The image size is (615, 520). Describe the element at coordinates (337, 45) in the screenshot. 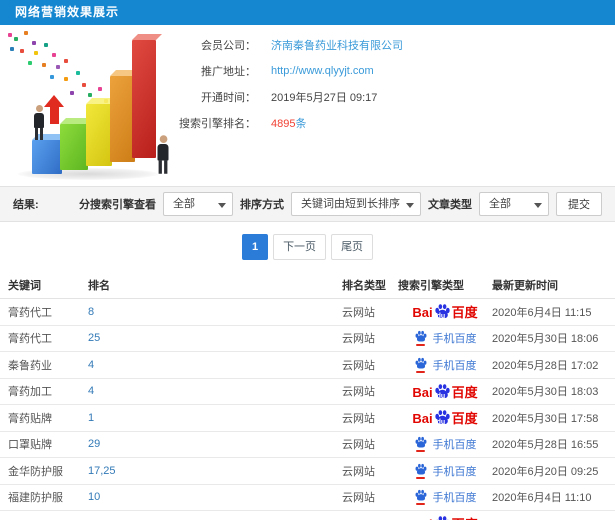

I see `member-company-link: 济南秦鲁药业科技有限公司` at that location.